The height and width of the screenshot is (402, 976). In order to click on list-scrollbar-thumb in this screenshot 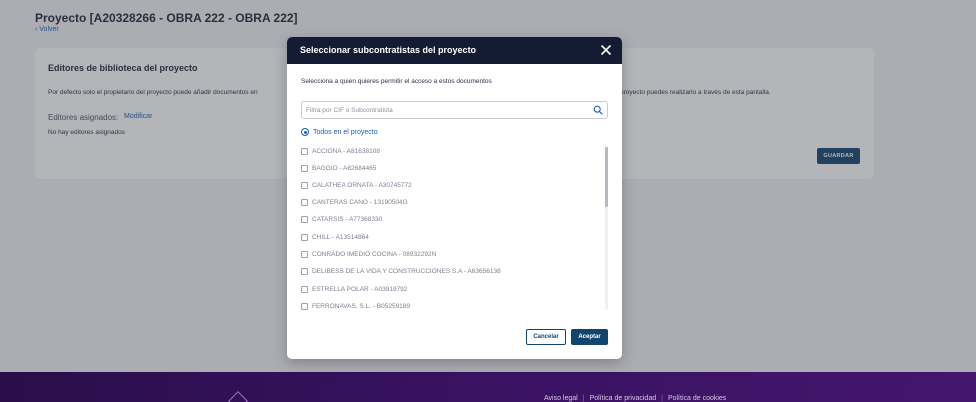, I will do `click(606, 177)`.